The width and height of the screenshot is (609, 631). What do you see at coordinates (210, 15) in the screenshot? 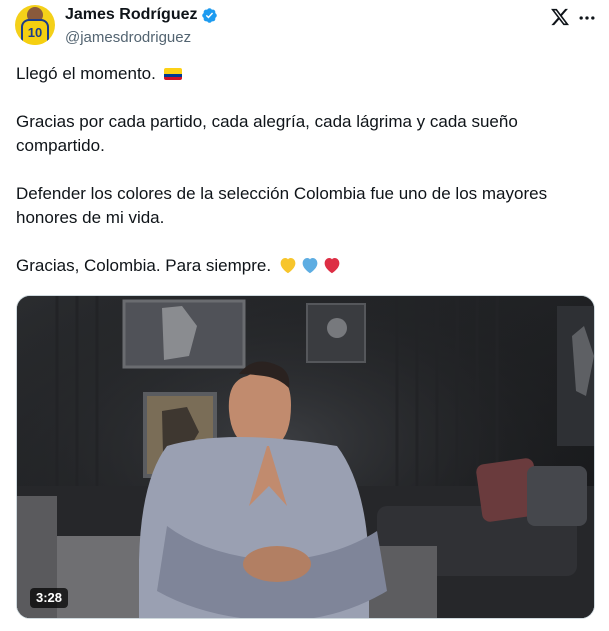
I see `verified-badge-icon` at bounding box center [210, 15].